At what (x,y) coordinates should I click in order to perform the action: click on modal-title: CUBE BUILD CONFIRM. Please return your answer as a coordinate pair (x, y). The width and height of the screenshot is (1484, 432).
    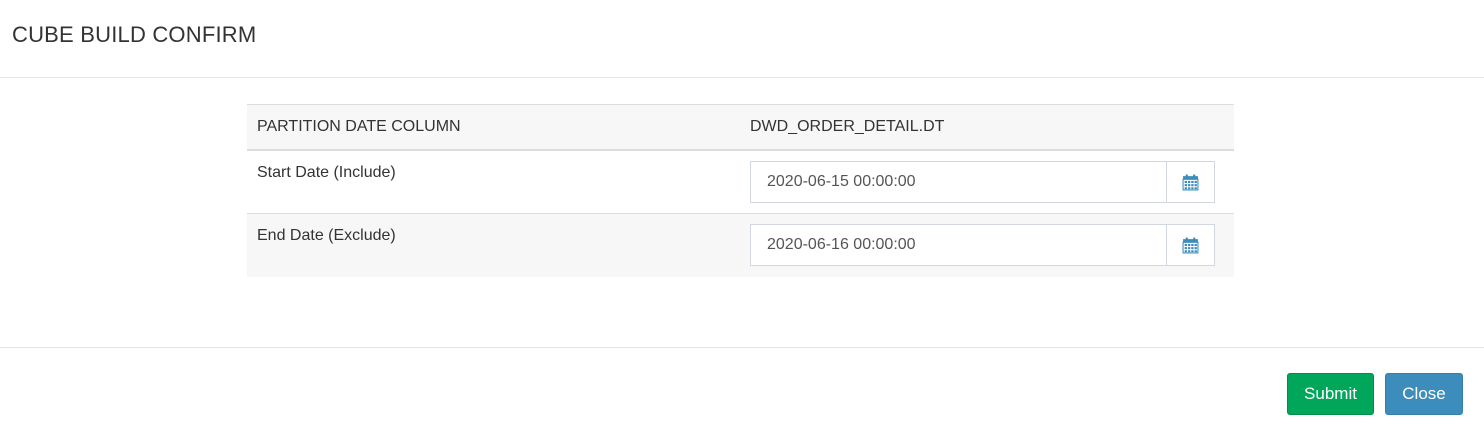
    Looking at the image, I should click on (134, 34).